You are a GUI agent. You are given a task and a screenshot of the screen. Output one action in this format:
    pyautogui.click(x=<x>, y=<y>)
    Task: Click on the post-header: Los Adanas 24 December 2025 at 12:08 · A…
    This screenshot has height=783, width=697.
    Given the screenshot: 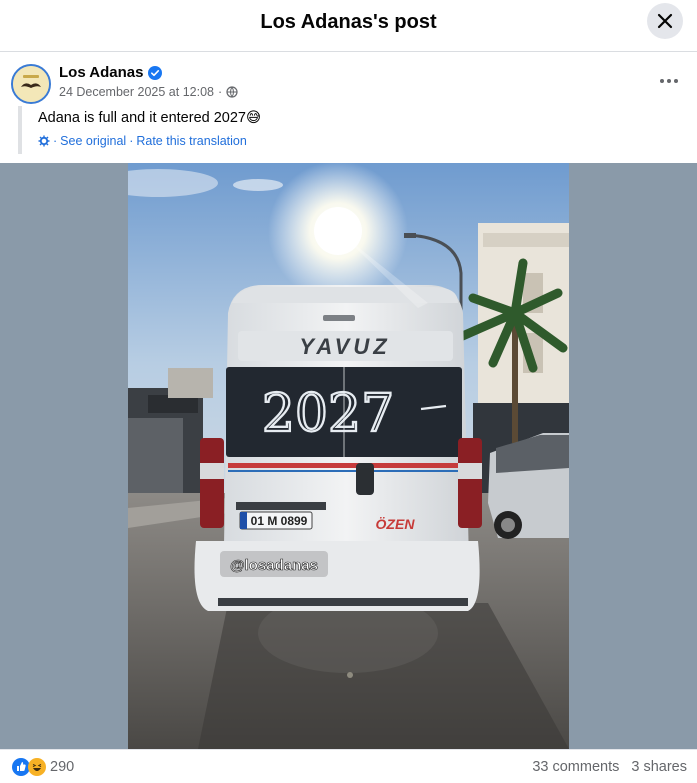 What is the action you would take?
    pyautogui.click(x=348, y=108)
    